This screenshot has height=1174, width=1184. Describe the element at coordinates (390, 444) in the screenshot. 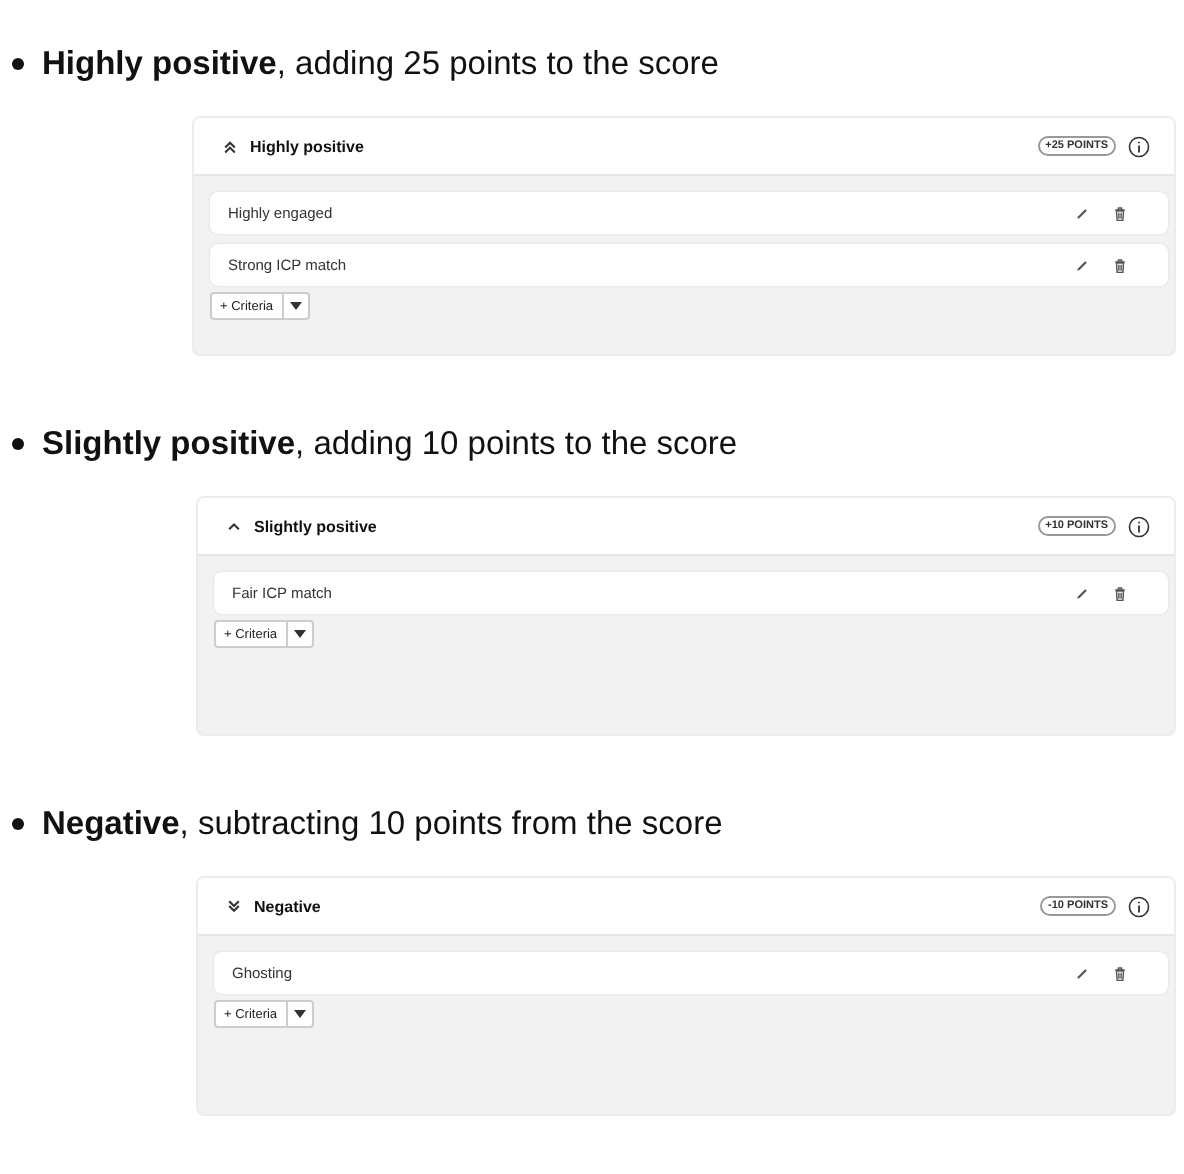

I see `section-heading: Slightly positive, adding 10 points to the score` at that location.